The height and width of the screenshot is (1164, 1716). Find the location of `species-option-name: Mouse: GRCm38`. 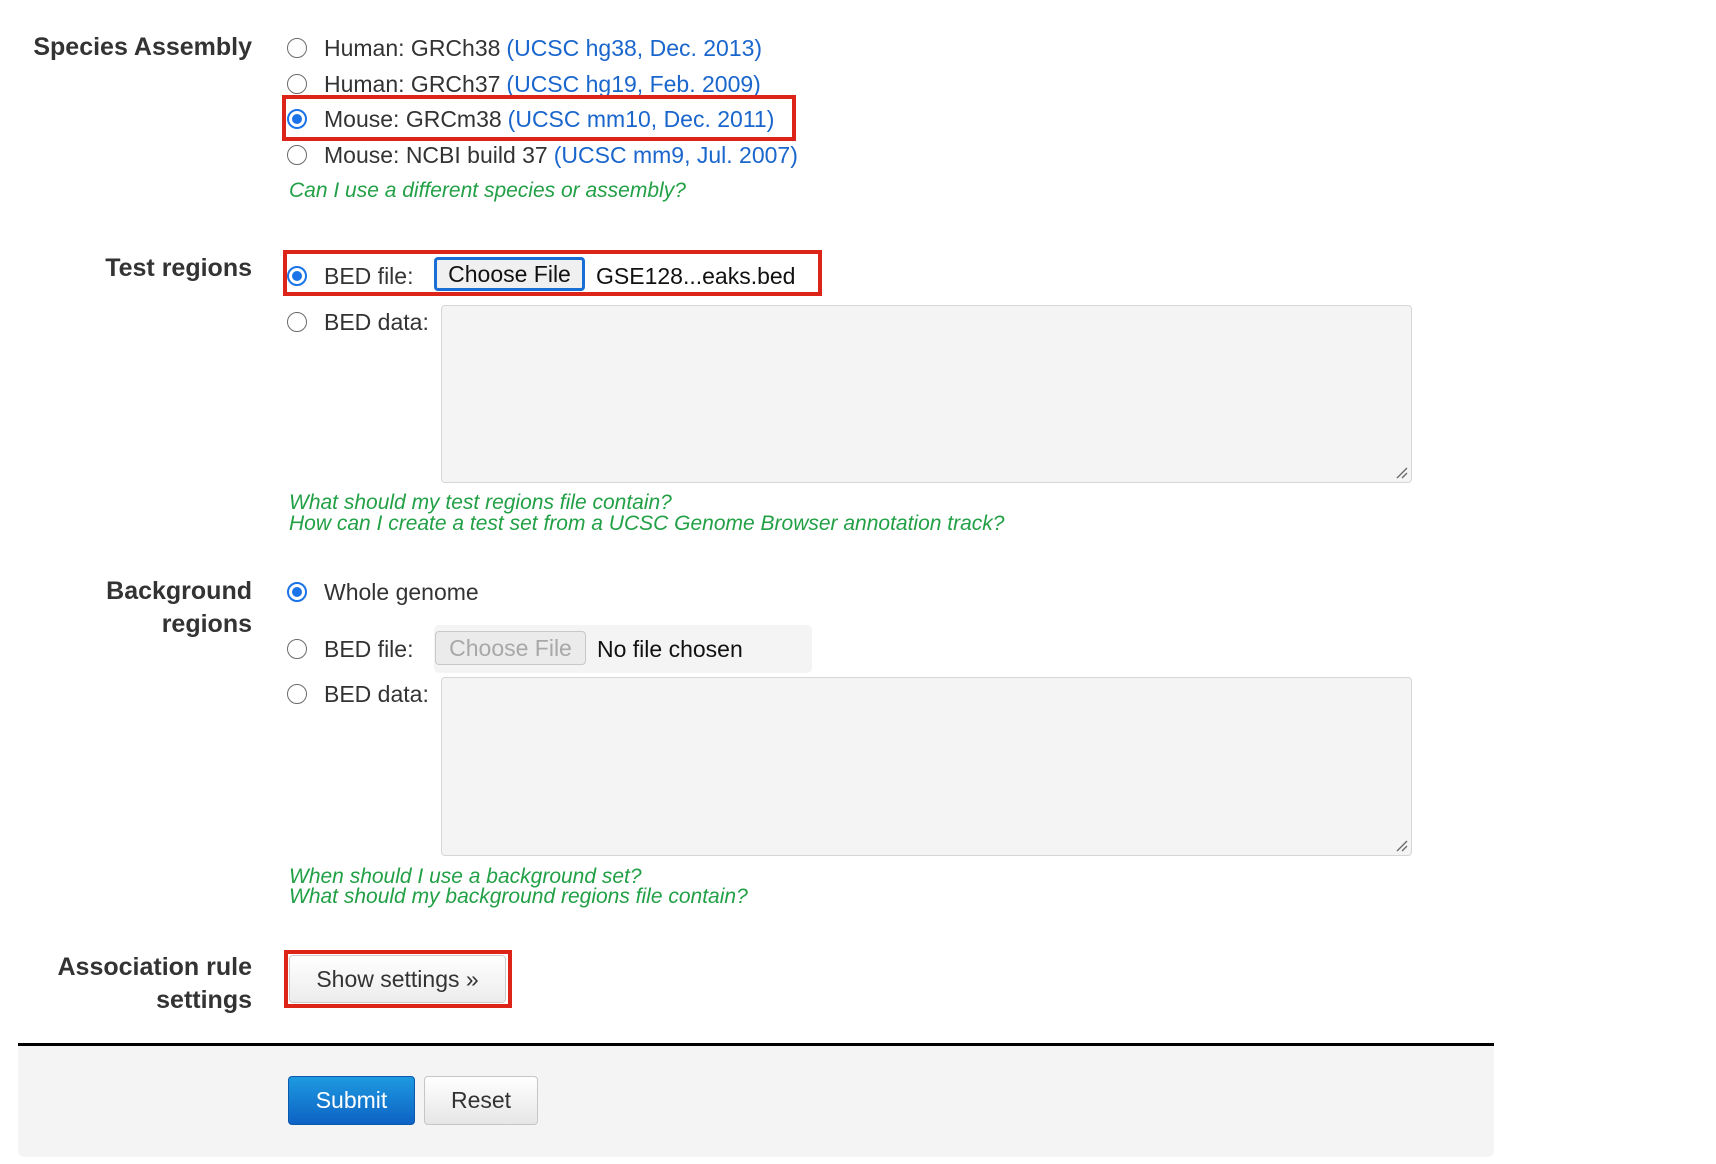

species-option-name: Mouse: GRCm38 is located at coordinates (413, 118).